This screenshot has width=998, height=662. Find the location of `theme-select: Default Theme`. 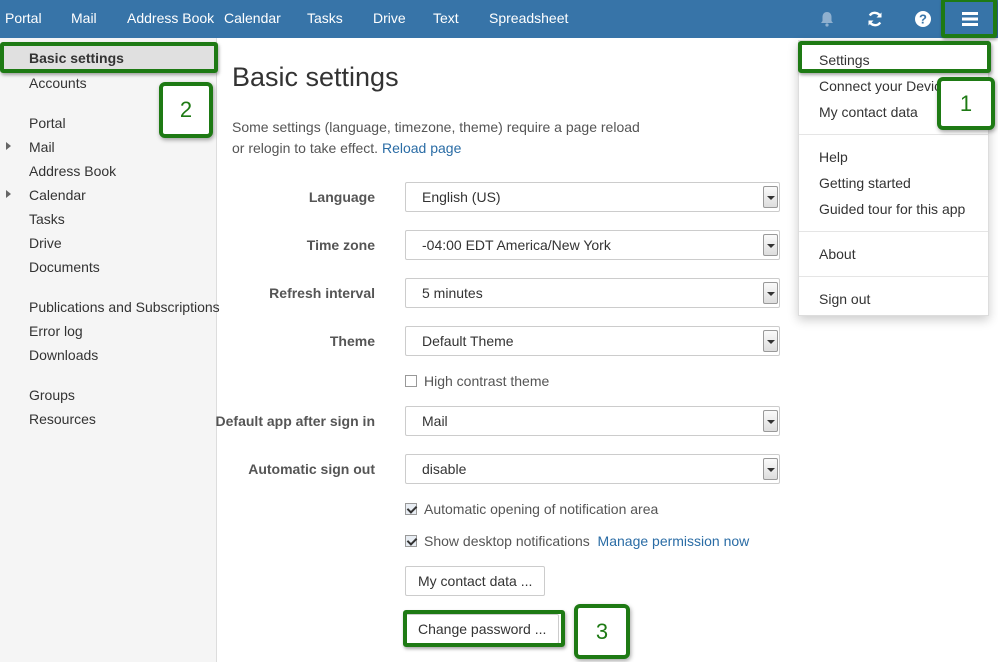

theme-select: Default Theme is located at coordinates (592, 341).